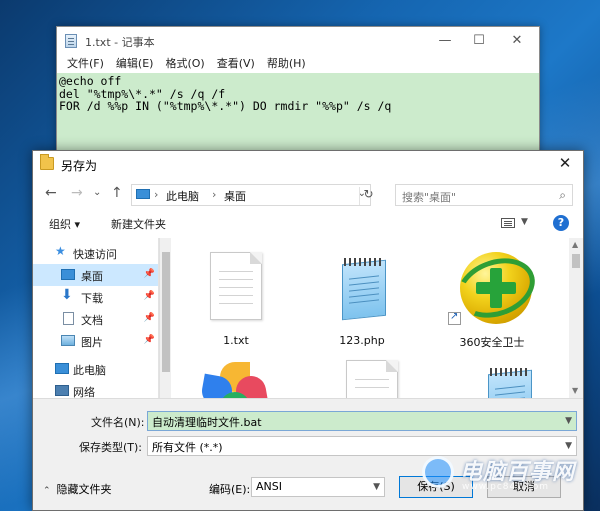 The height and width of the screenshot is (511, 600). I want to click on sidebar-item-label: 下载, so click(92, 298).